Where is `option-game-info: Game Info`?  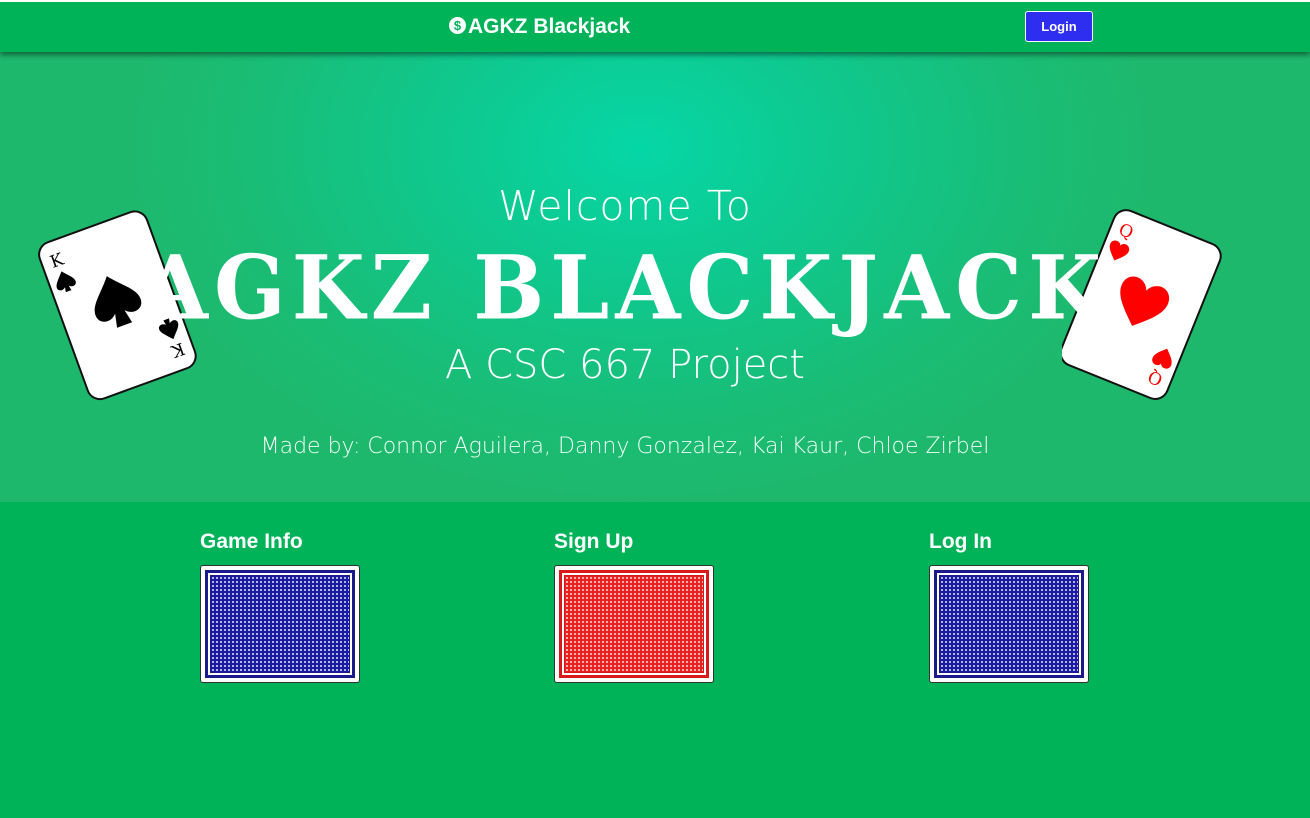
option-game-info: Game Info is located at coordinates (280, 606).